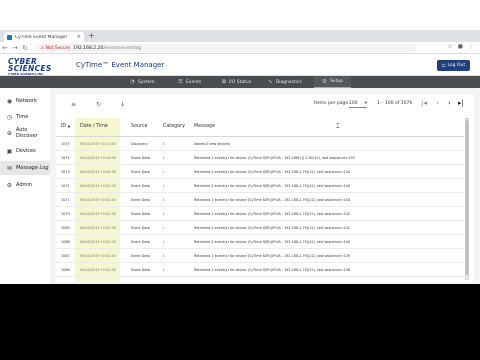 The image size is (480, 360). Describe the element at coordinates (174, 126) in the screenshot. I see `column-header-category: Category` at that location.